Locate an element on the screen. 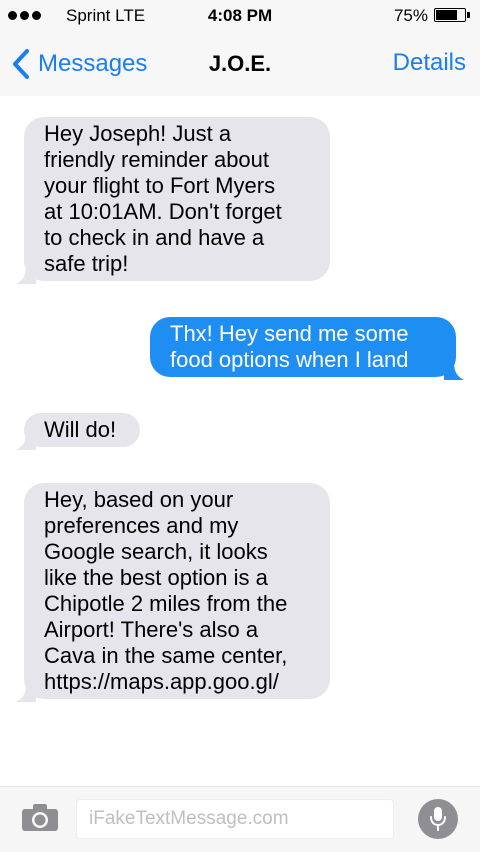  battery-icon is located at coordinates (452, 15).